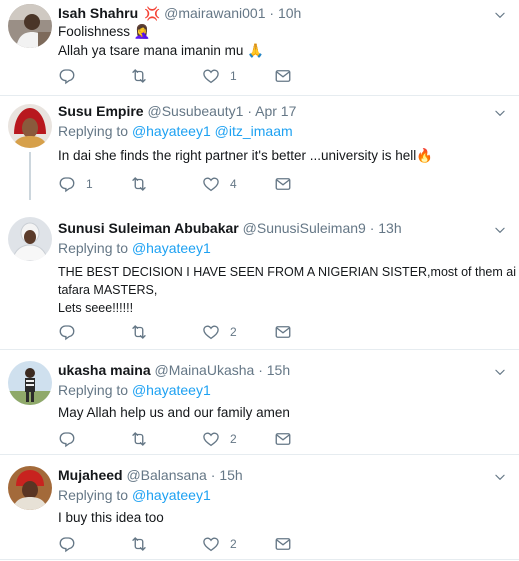 This screenshot has height=561, width=519. Describe the element at coordinates (166, 475) in the screenshot. I see `username: @Balansana` at that location.